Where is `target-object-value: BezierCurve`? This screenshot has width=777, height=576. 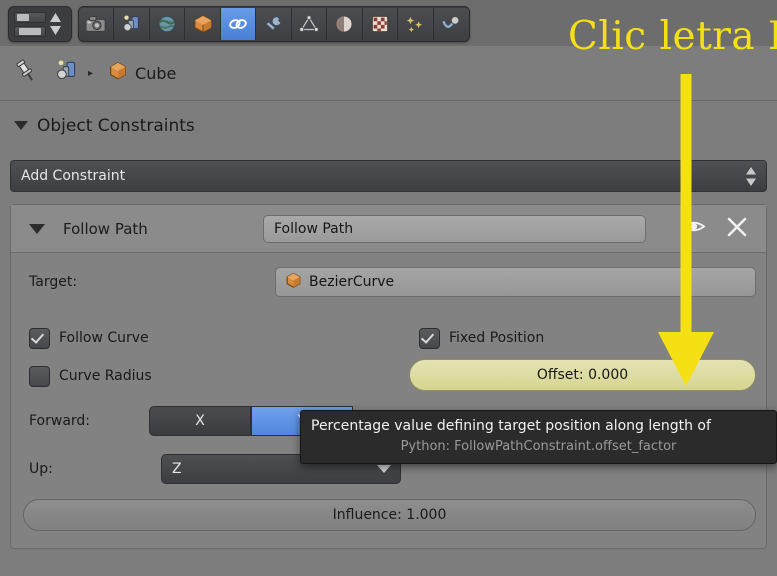
target-object-value: BezierCurve is located at coordinates (352, 282).